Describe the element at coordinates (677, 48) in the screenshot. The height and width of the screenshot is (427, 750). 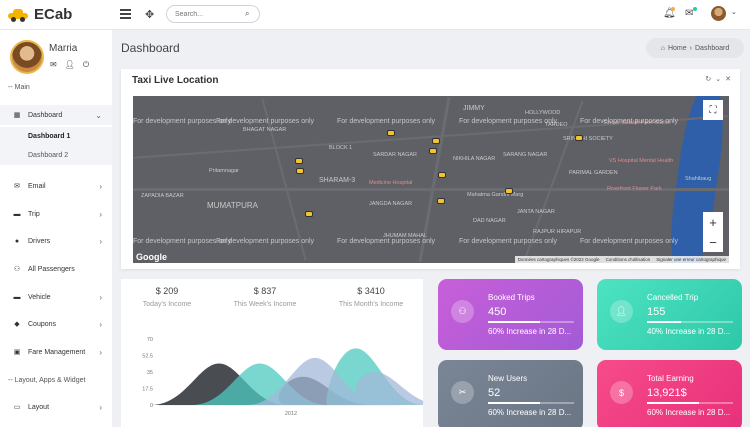
I see `breadcrumb-home: Home` at that location.